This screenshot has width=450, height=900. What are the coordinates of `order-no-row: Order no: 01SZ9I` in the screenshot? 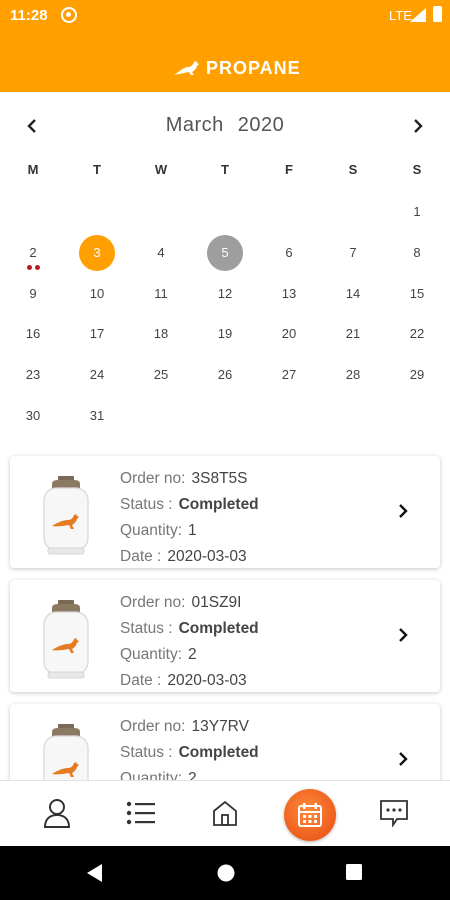 It's located at (189, 603).